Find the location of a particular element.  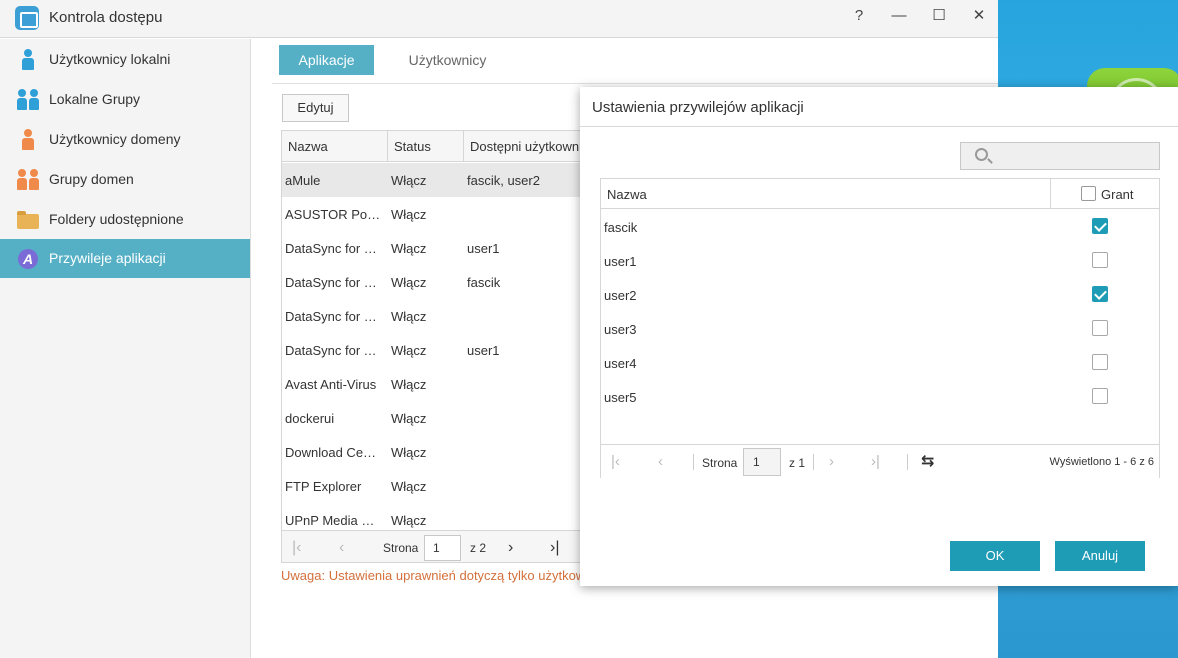

table-row: aMule Włącz fascik, user2 is located at coordinates (431, 180).